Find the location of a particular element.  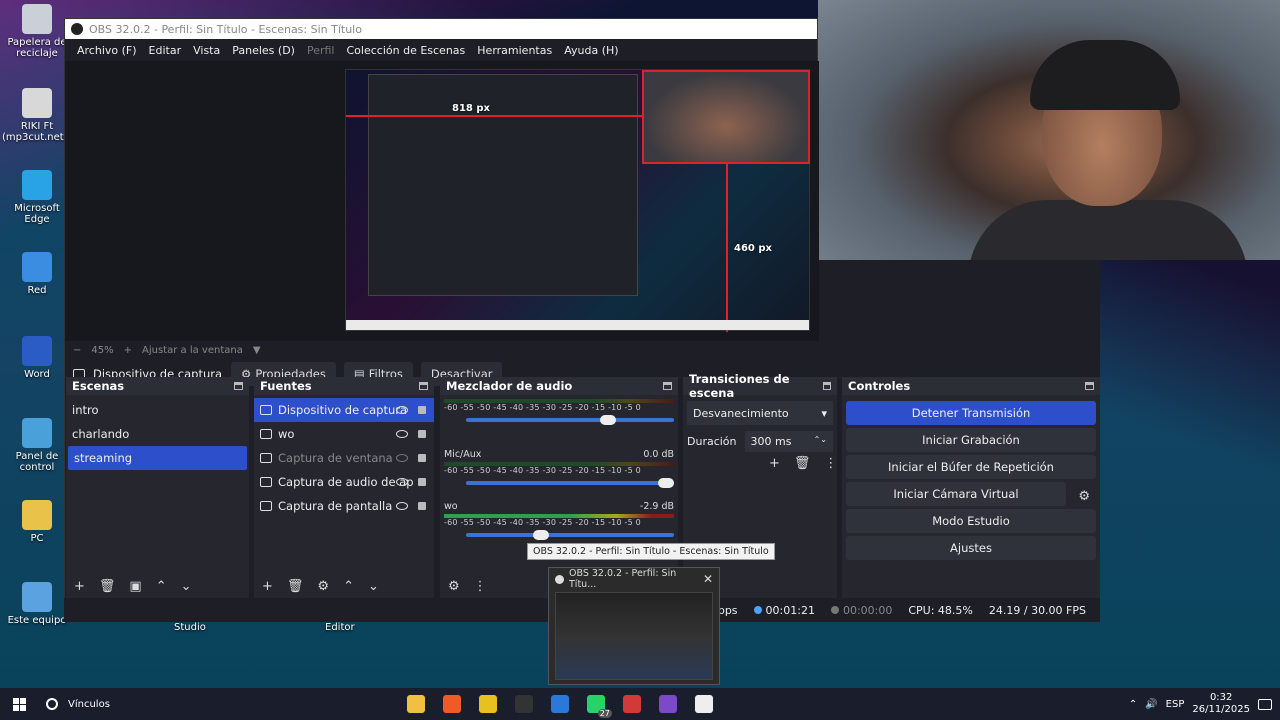

app-red-icon is located at coordinates (631, 704).